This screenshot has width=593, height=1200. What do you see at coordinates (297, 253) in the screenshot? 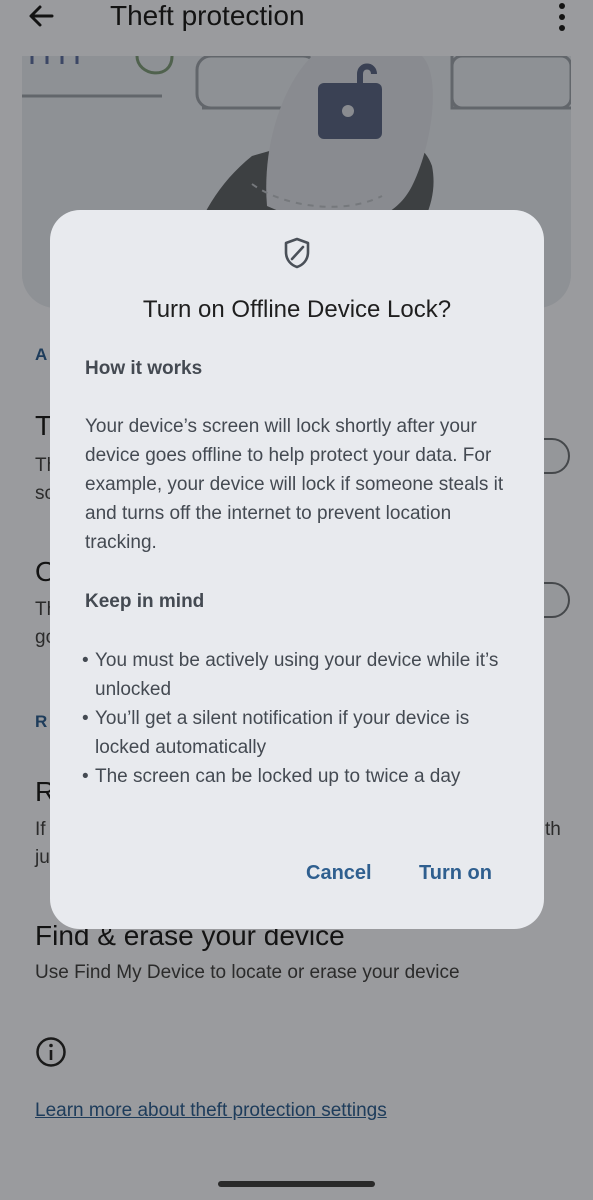
I see `shield-icon` at bounding box center [297, 253].